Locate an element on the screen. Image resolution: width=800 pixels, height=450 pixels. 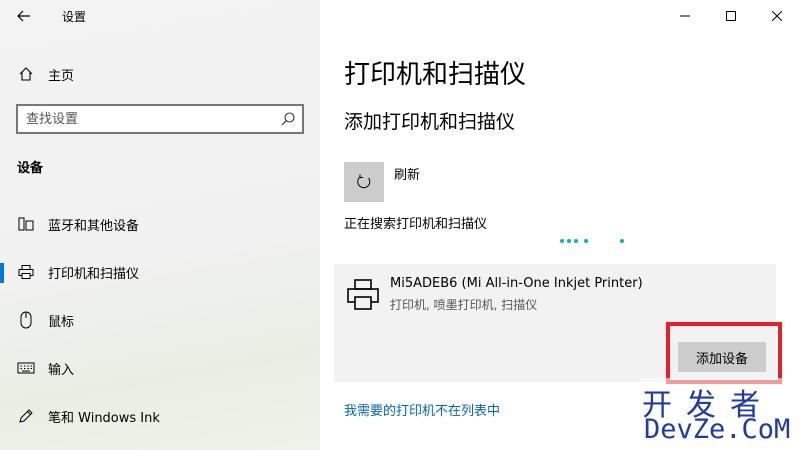
refresh-icon is located at coordinates (364, 181).